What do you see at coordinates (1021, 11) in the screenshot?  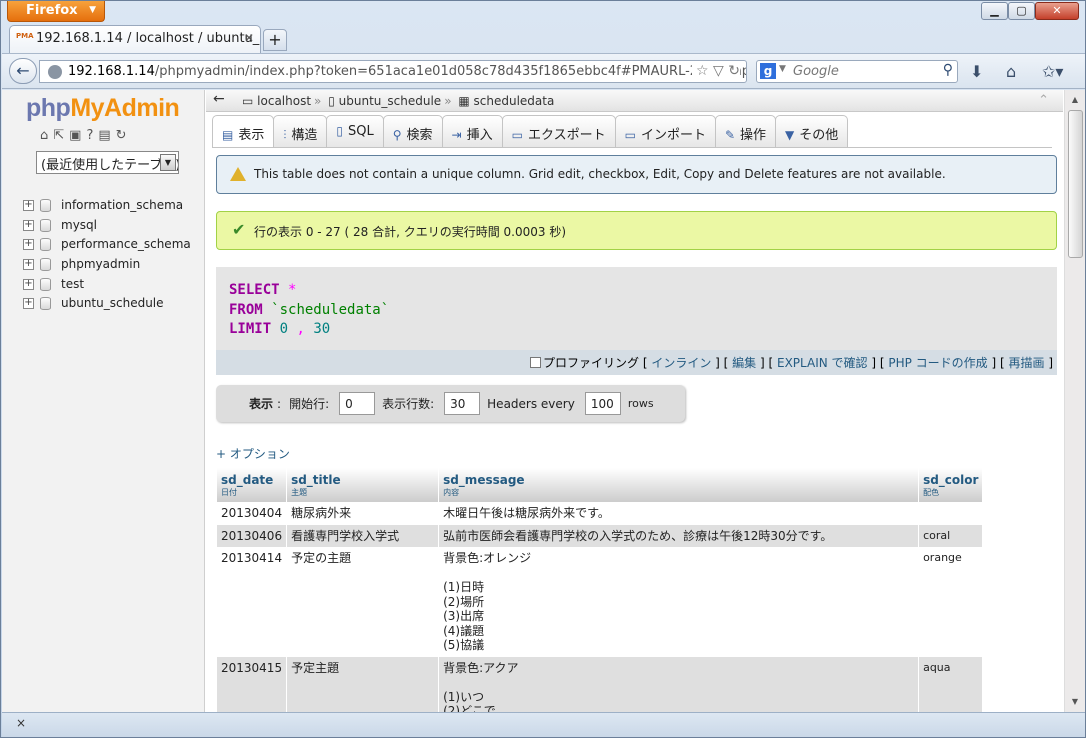 I see `maximize-button: ▢` at bounding box center [1021, 11].